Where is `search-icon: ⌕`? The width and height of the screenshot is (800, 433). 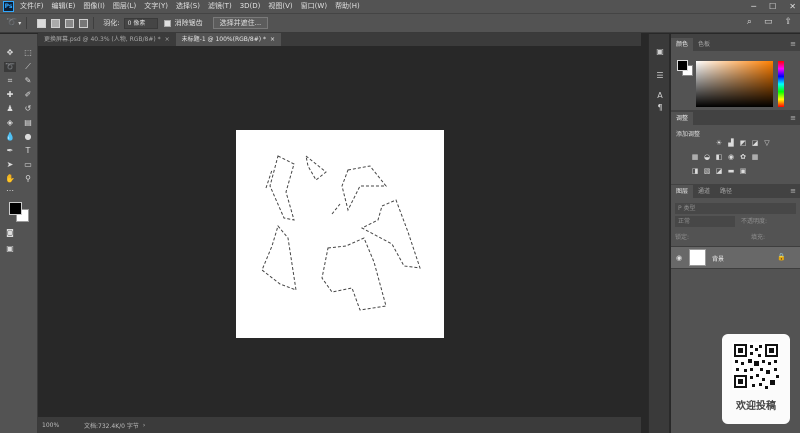
search-icon: ⌕ is located at coordinates (749, 22).